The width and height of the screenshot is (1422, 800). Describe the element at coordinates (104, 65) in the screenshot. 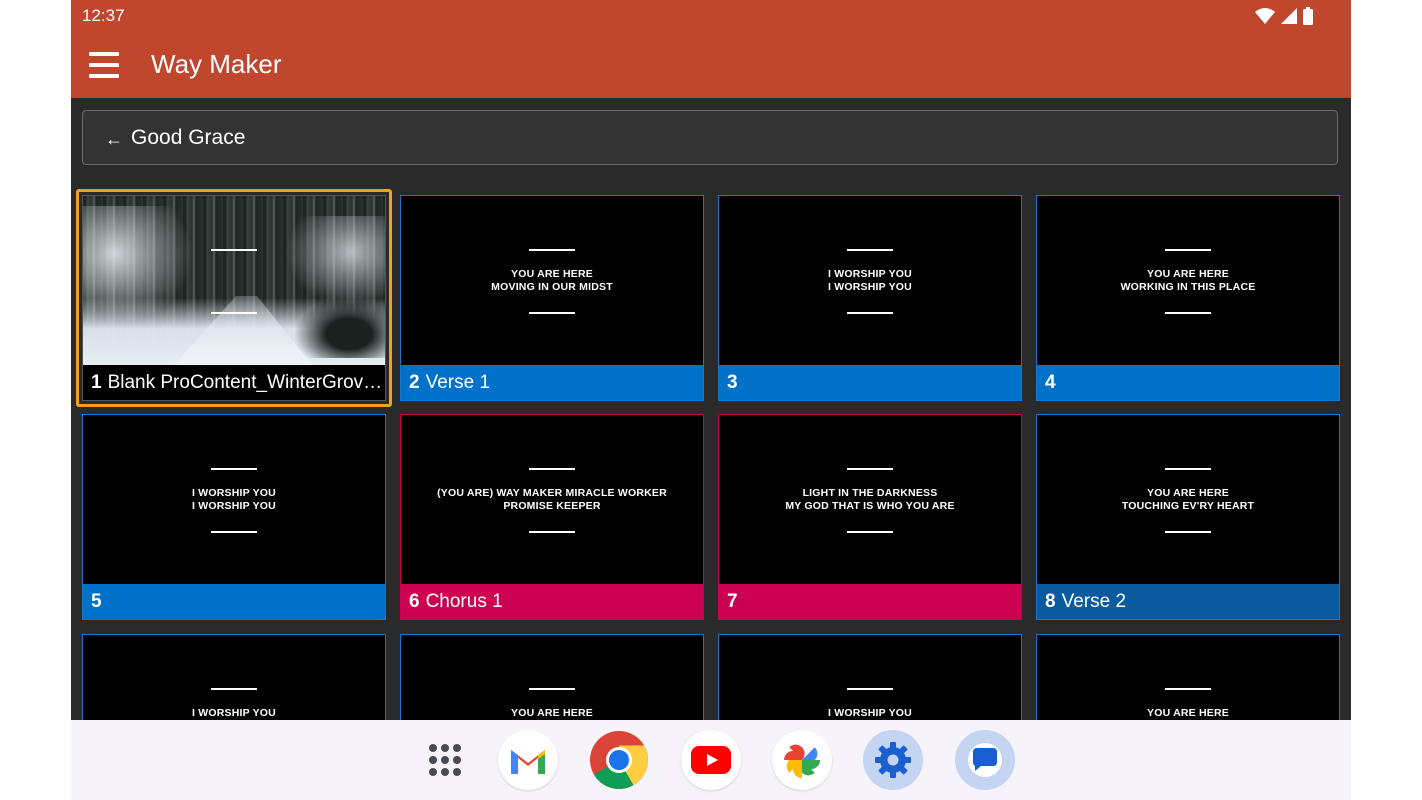

I see `hamburger-menu-icon` at that location.